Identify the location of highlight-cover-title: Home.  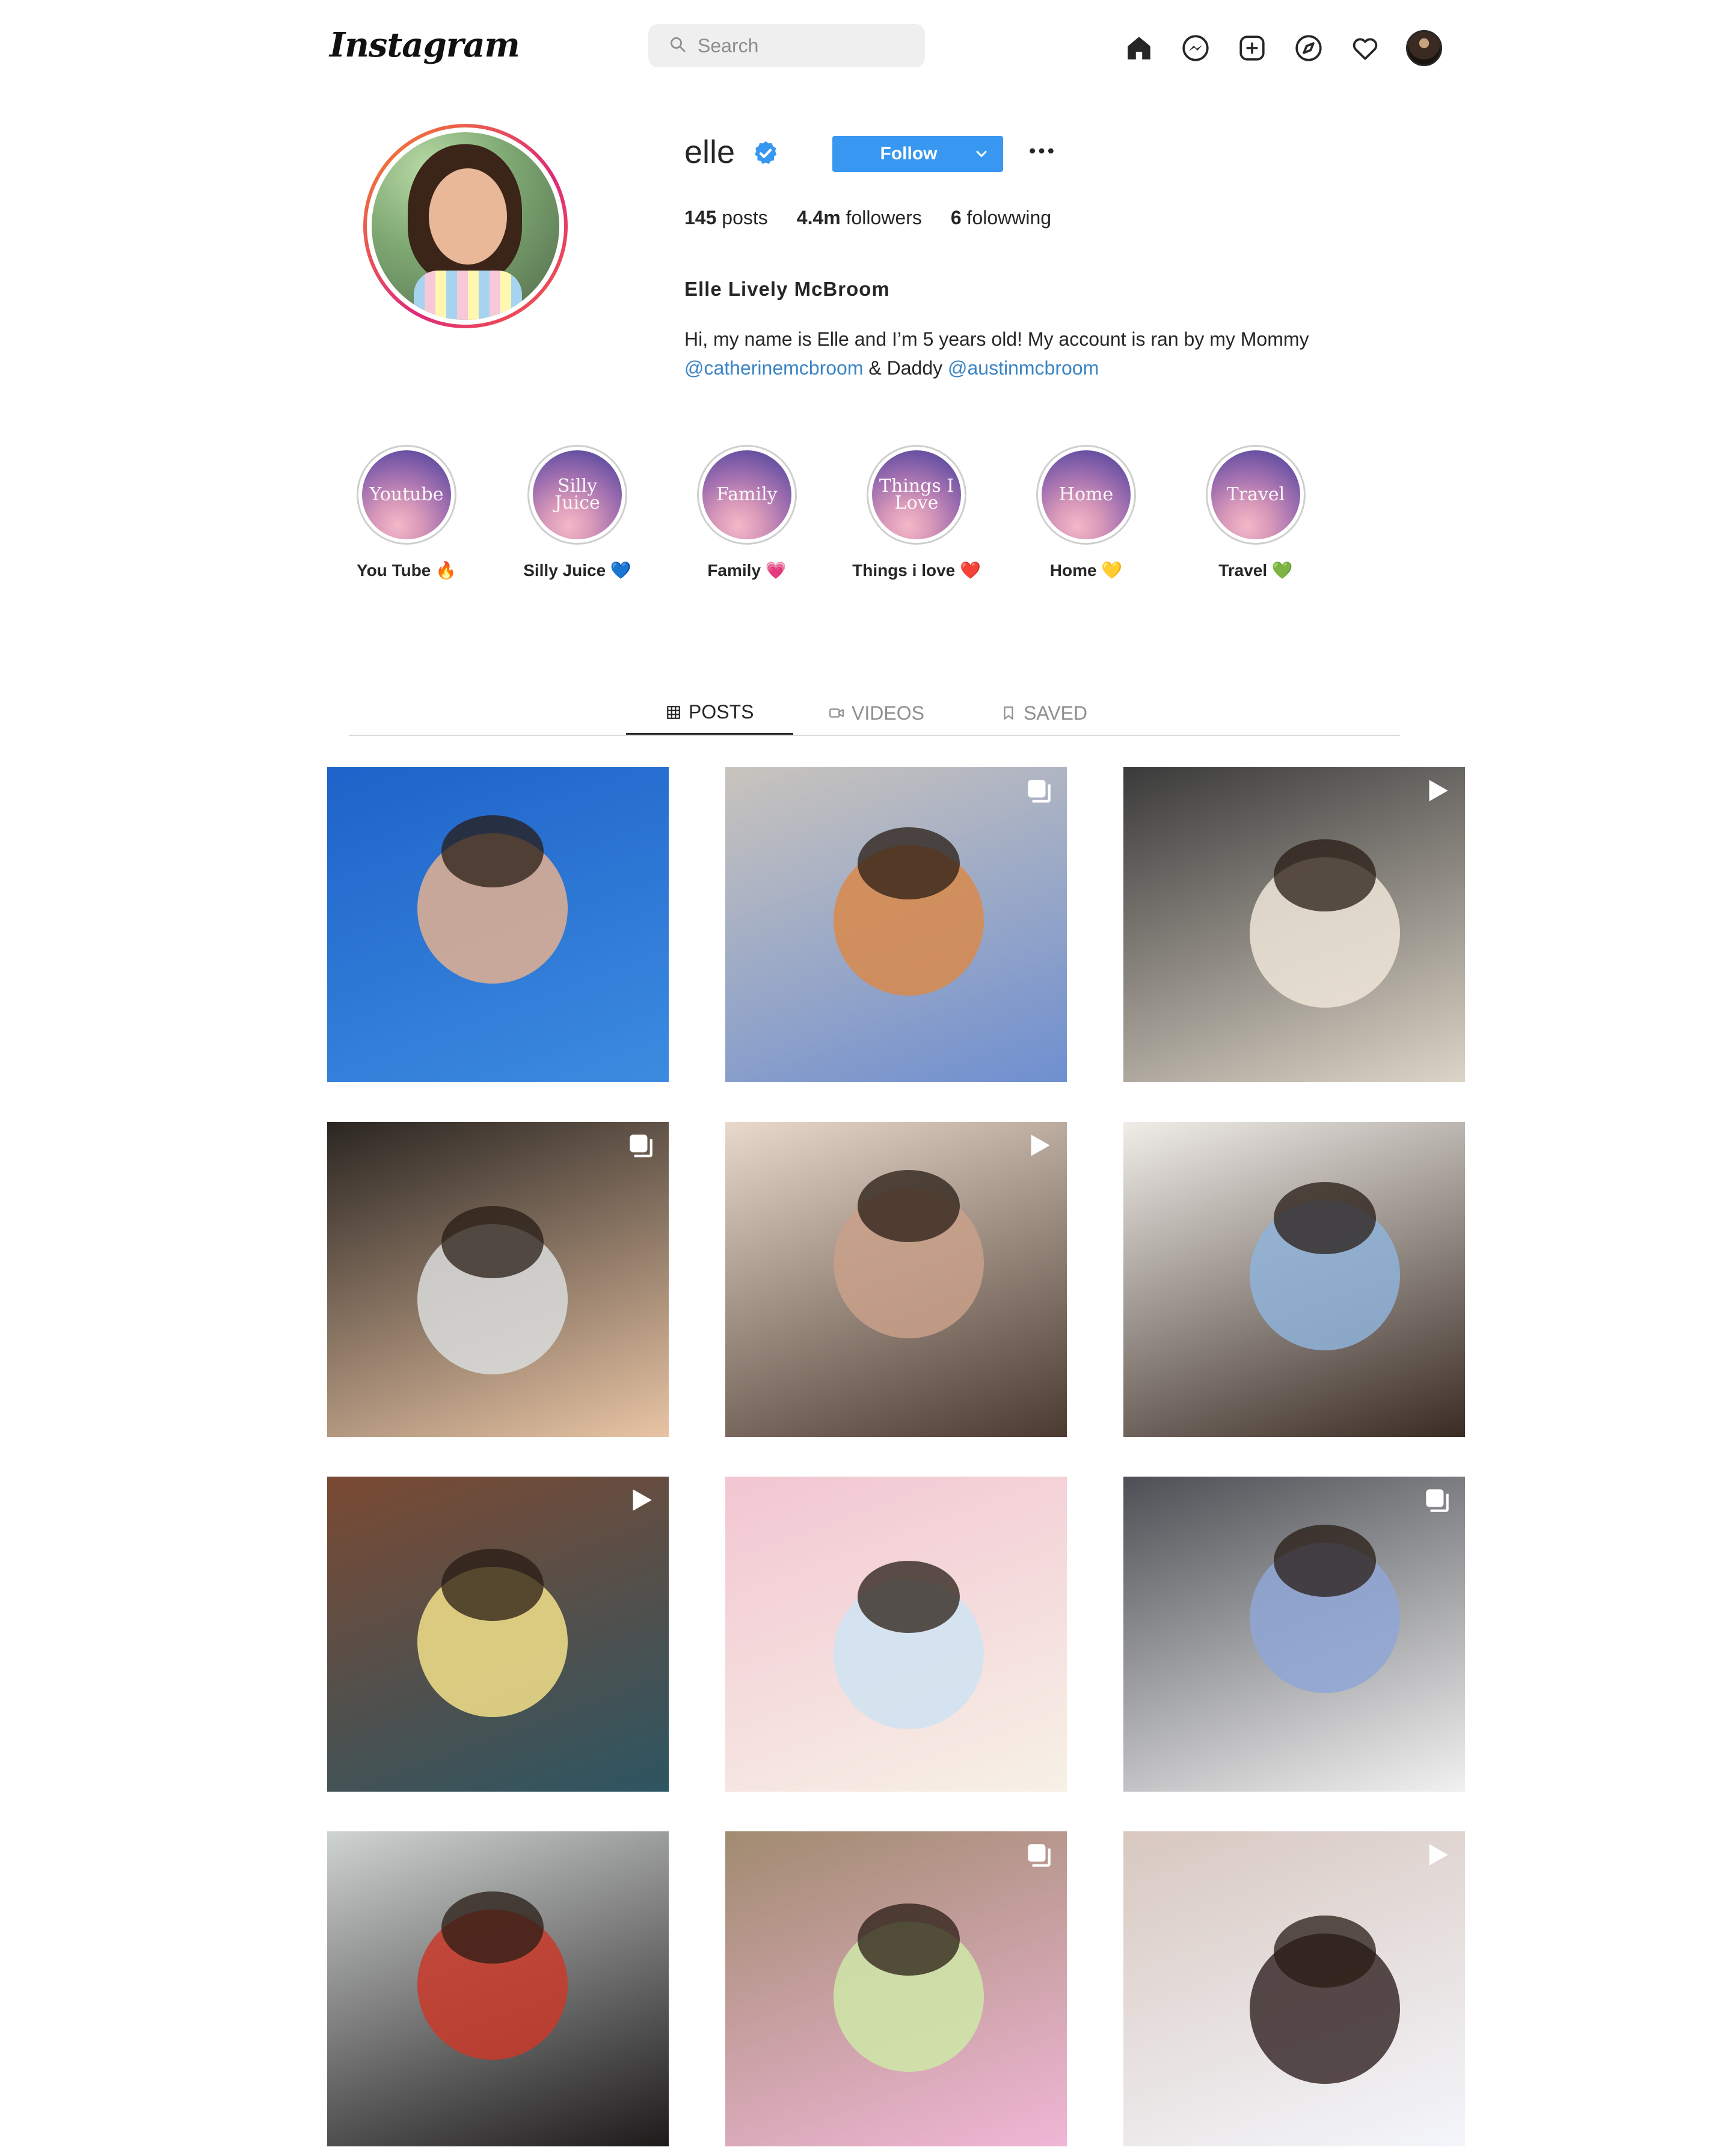
(1086, 494).